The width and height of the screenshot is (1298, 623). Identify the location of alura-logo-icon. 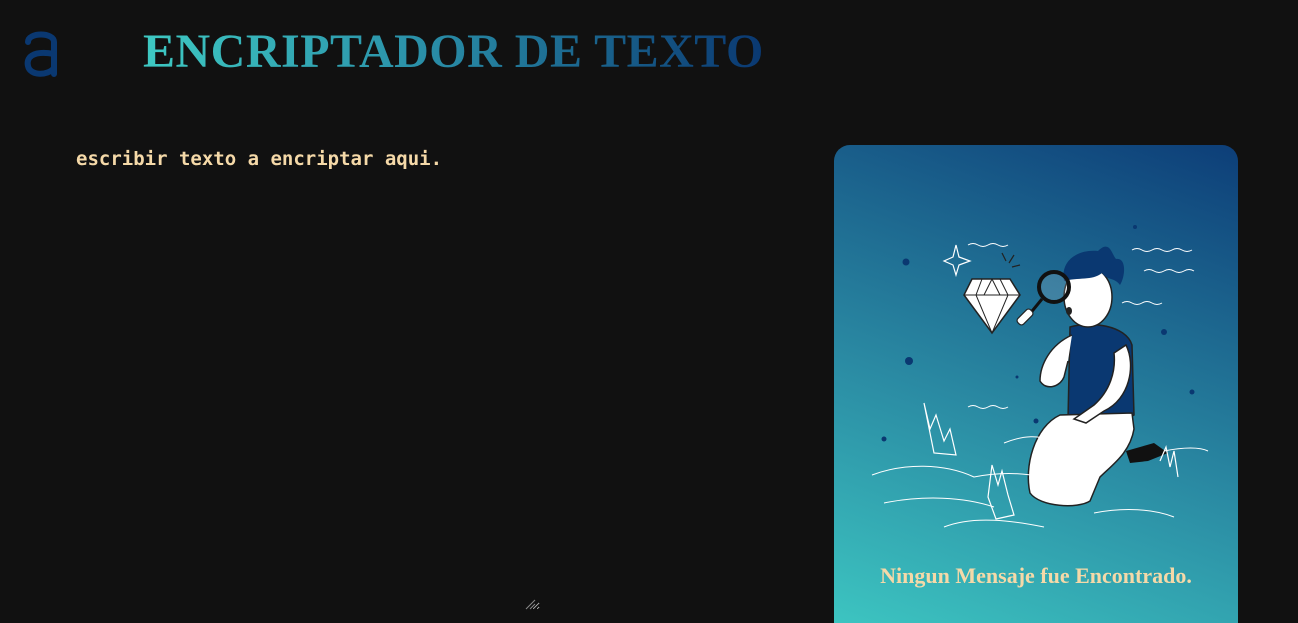
(40, 54).